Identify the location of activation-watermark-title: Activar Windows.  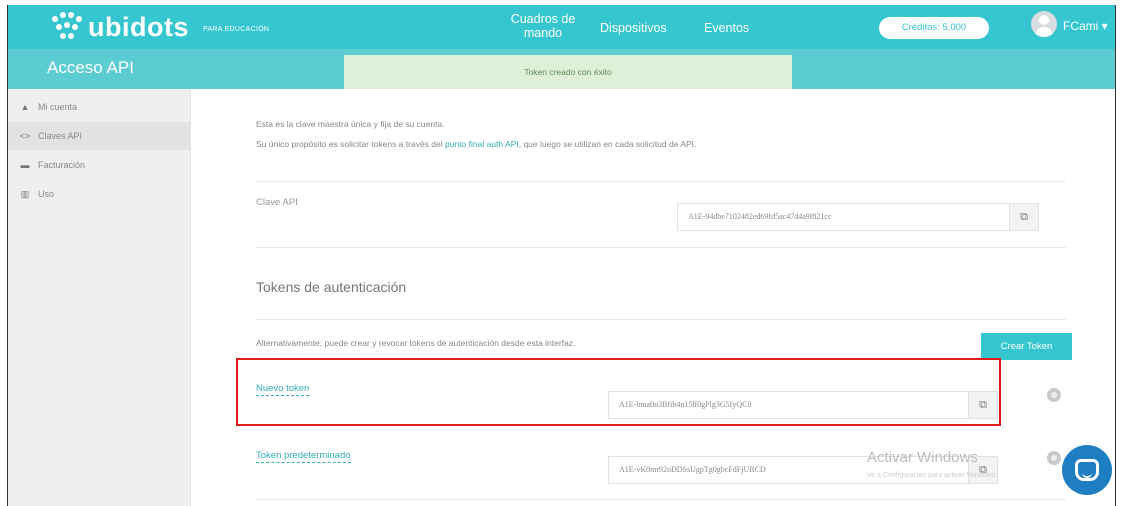
(922, 457).